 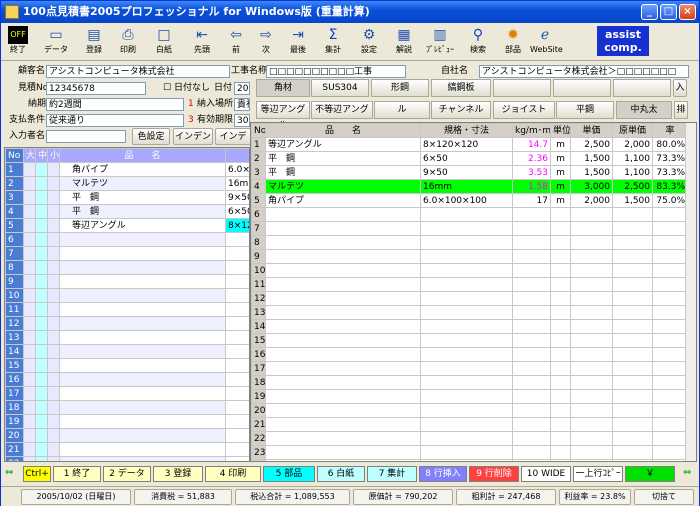 What do you see at coordinates (127, 281) in the screenshot?
I see `table-row: 9` at bounding box center [127, 281].